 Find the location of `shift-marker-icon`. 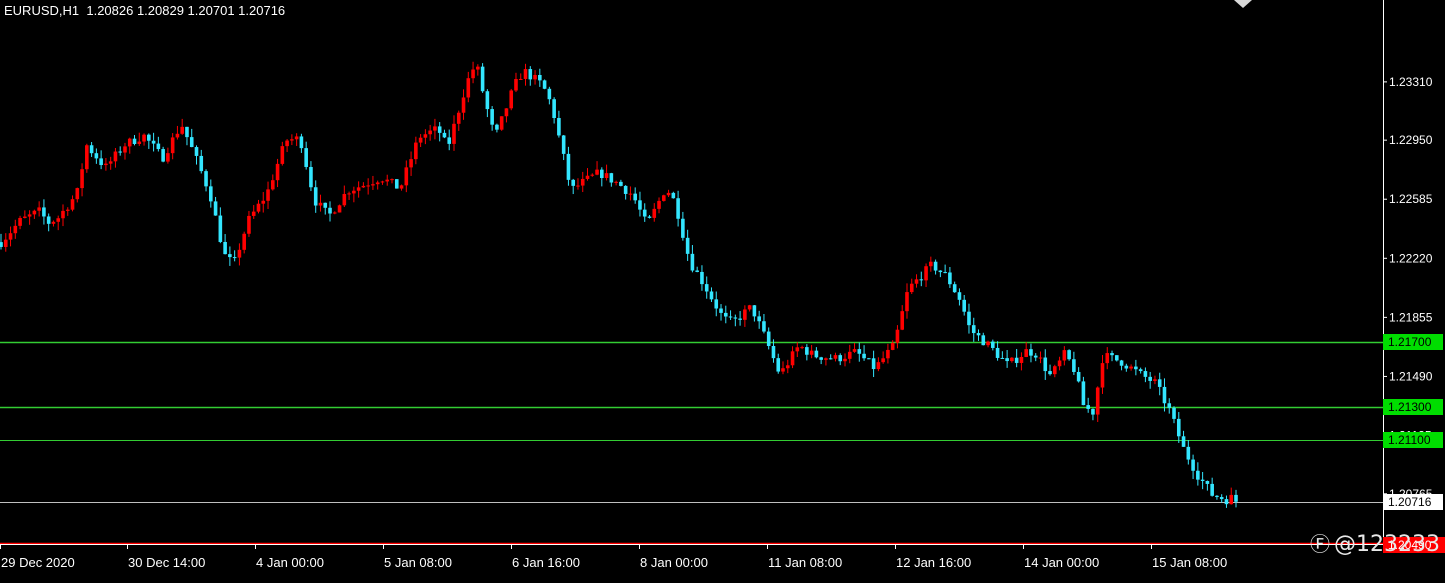

shift-marker-icon is located at coordinates (1243, 4).